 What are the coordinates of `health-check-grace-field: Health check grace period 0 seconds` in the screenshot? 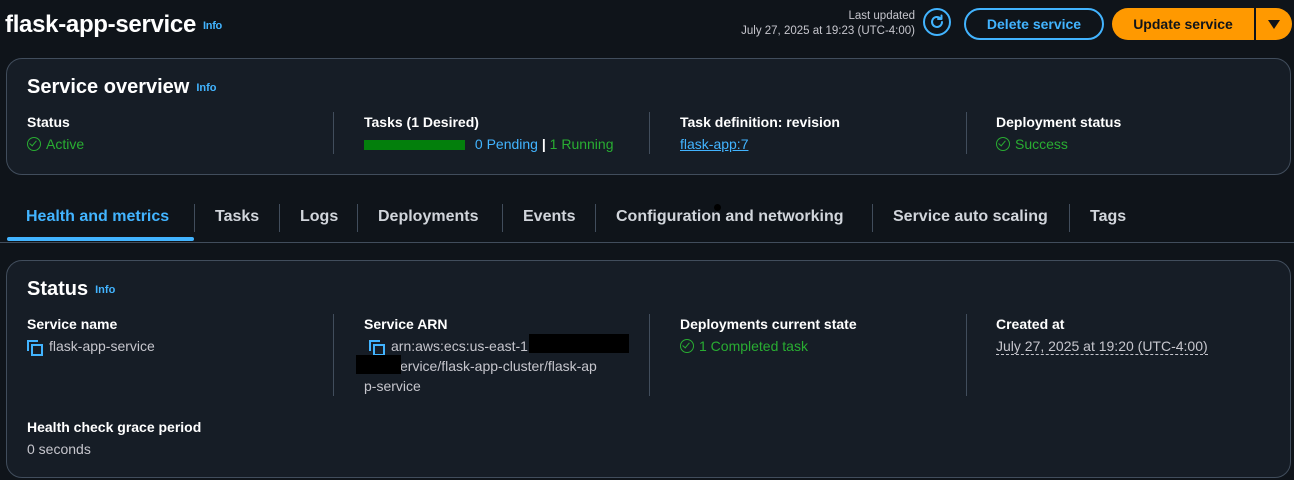 It's located at (114, 439).